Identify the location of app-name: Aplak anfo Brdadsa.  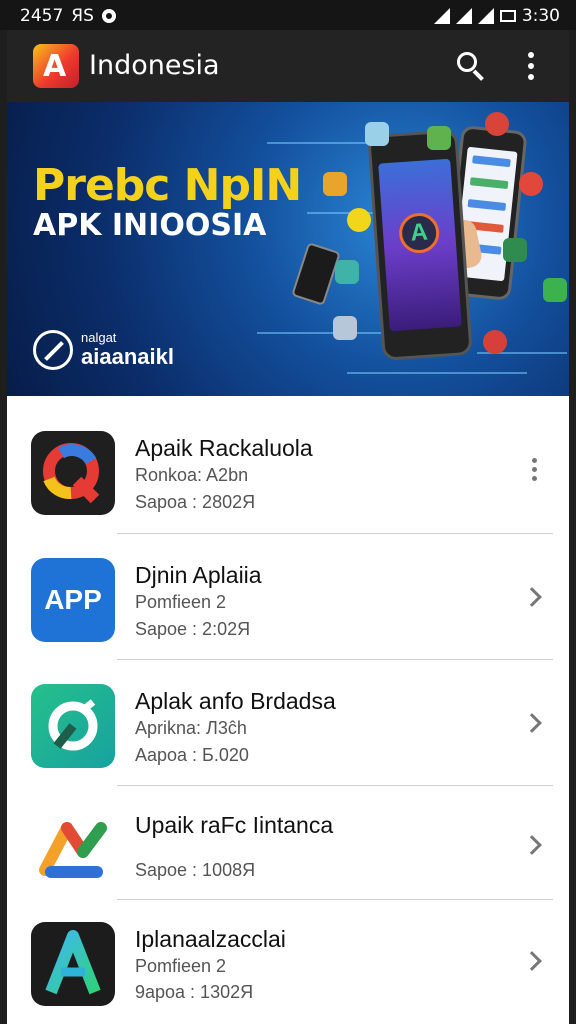
(235, 701).